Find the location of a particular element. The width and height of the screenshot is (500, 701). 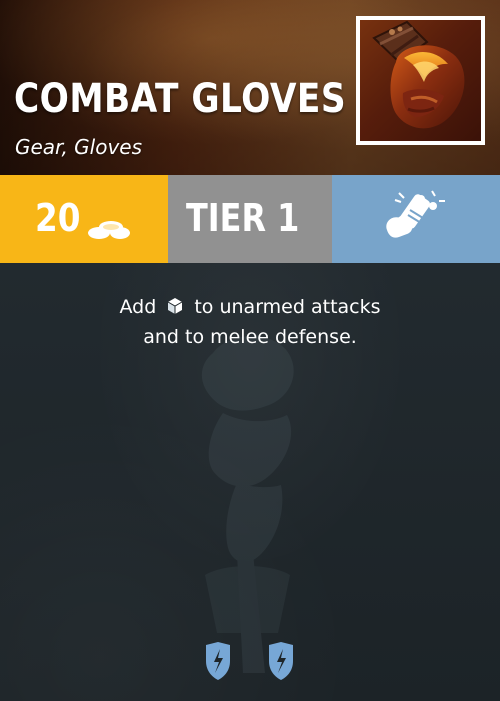

description-line-1-start: Add is located at coordinates (138, 307).